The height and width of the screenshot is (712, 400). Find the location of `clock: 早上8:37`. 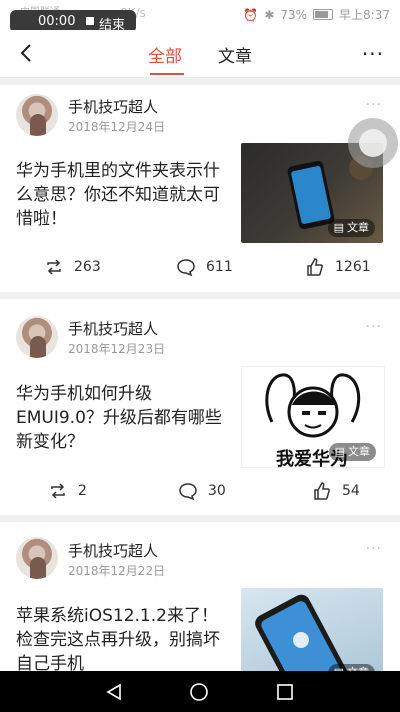

clock: 早上8:37 is located at coordinates (364, 15).